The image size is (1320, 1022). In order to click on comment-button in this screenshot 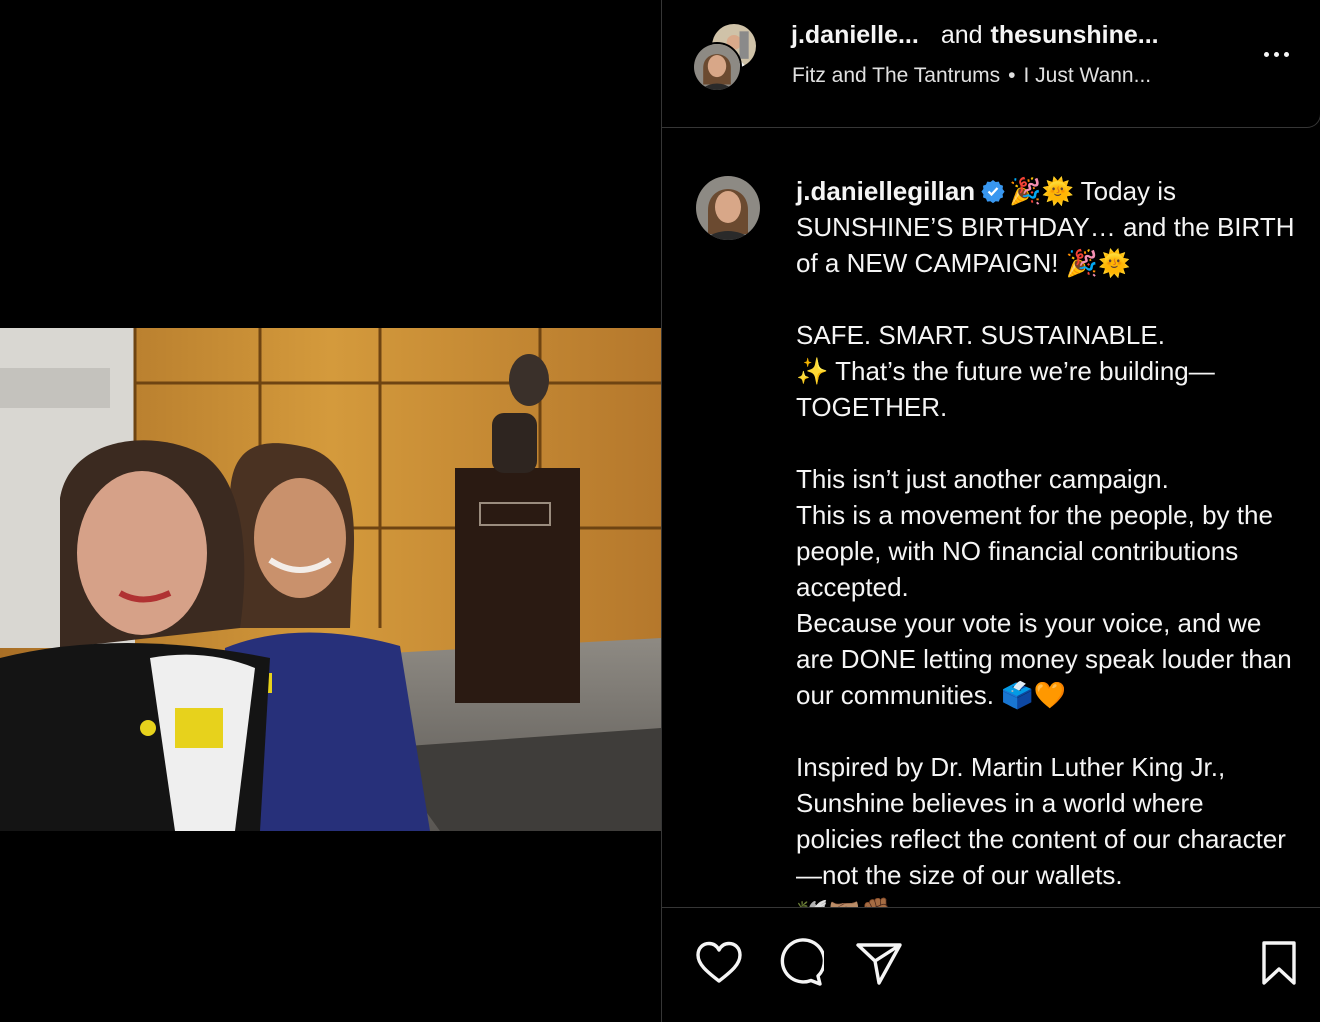, I will do `click(799, 963)`.